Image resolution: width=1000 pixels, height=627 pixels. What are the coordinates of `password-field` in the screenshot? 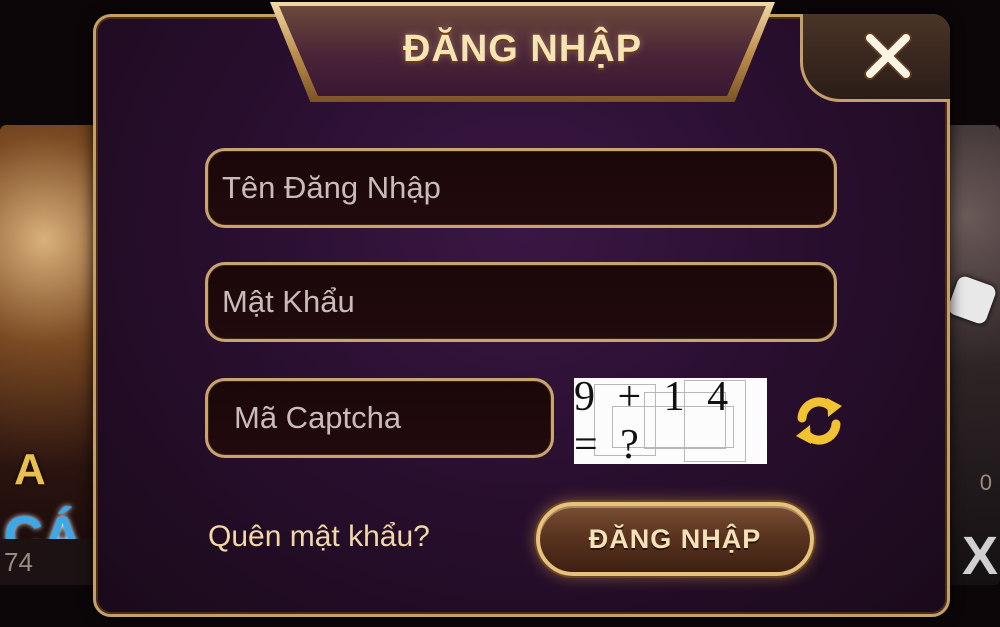 It's located at (521, 302).